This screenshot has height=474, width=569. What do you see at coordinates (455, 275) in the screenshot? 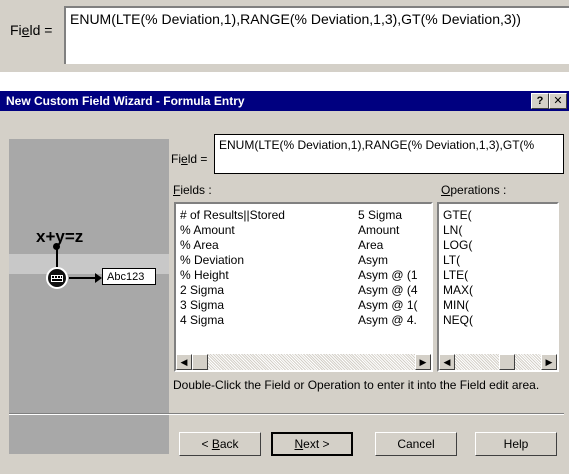
I see `operations-list-item: LTE(` at bounding box center [455, 275].